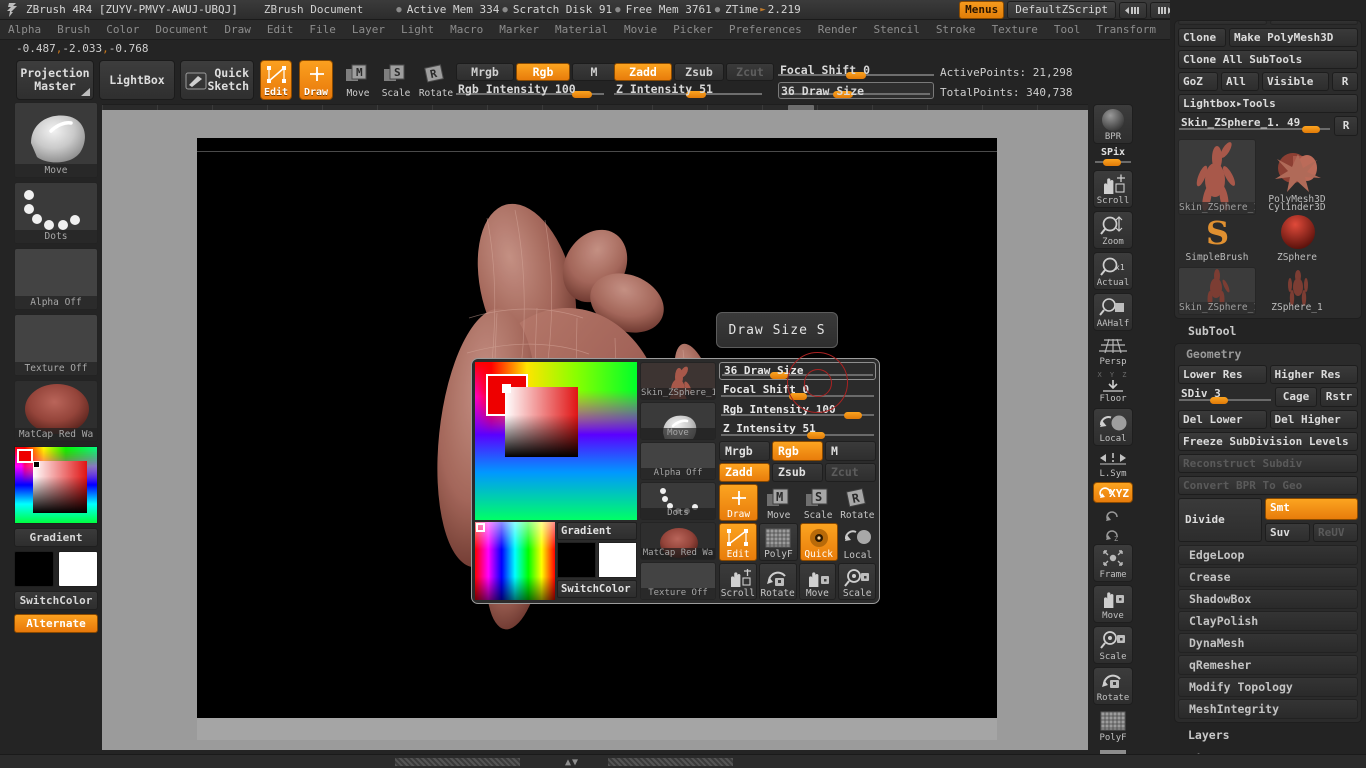 This screenshot has height=768, width=1366. Describe the element at coordinates (1268, 735) in the screenshot. I see `layers-section-header: Layers` at that location.